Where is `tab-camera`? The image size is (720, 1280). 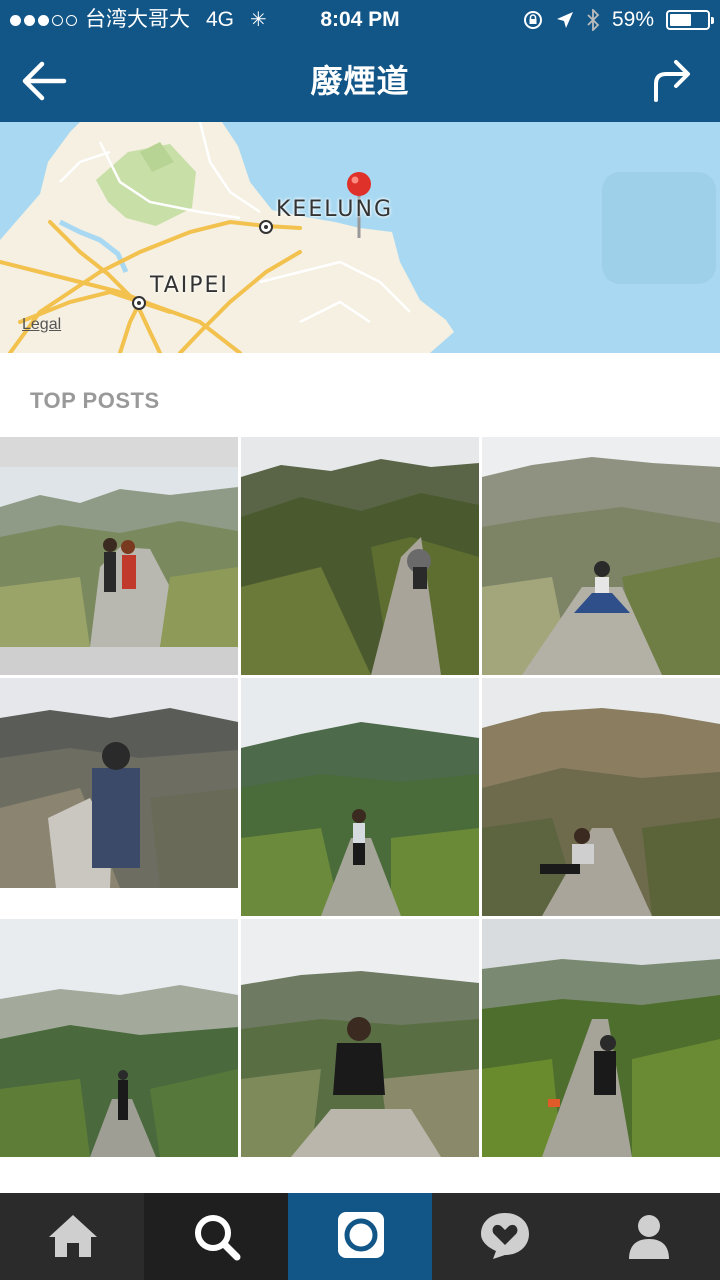
tab-camera is located at coordinates (360, 1236).